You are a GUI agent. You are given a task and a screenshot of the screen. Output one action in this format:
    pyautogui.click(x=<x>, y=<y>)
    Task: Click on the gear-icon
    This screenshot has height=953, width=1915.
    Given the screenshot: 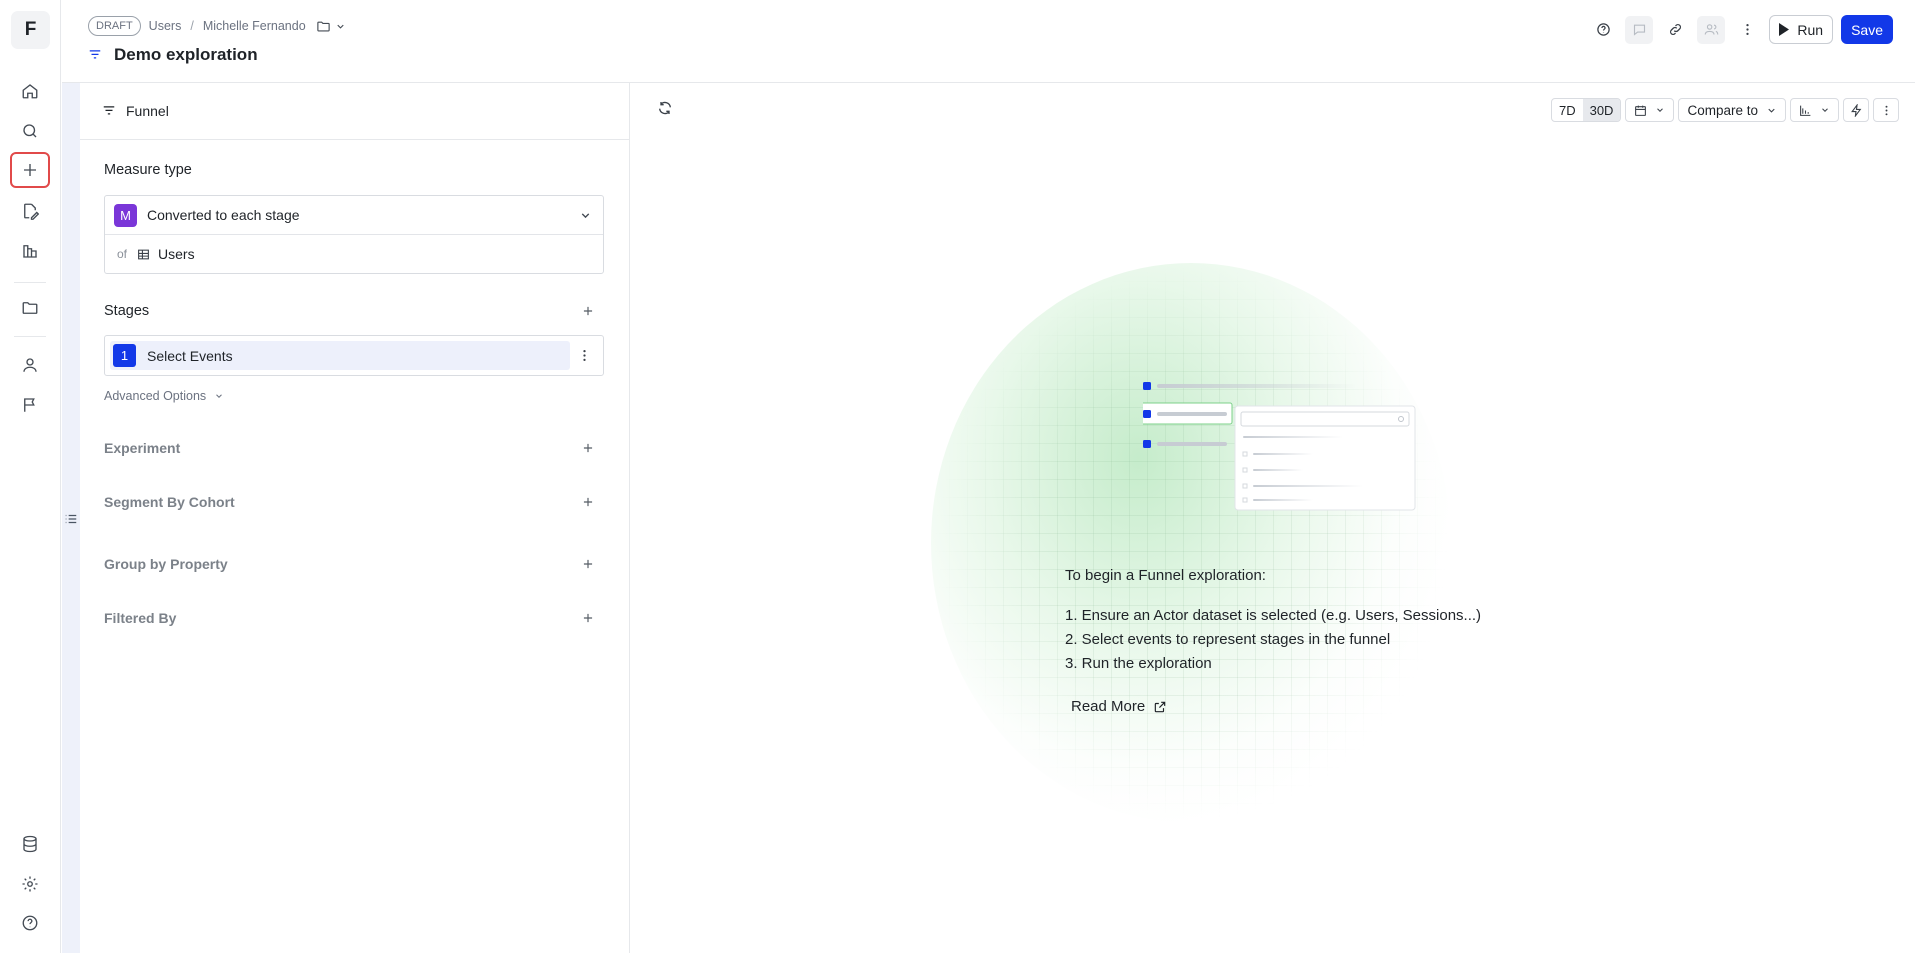 What is the action you would take?
    pyautogui.click(x=30, y=884)
    